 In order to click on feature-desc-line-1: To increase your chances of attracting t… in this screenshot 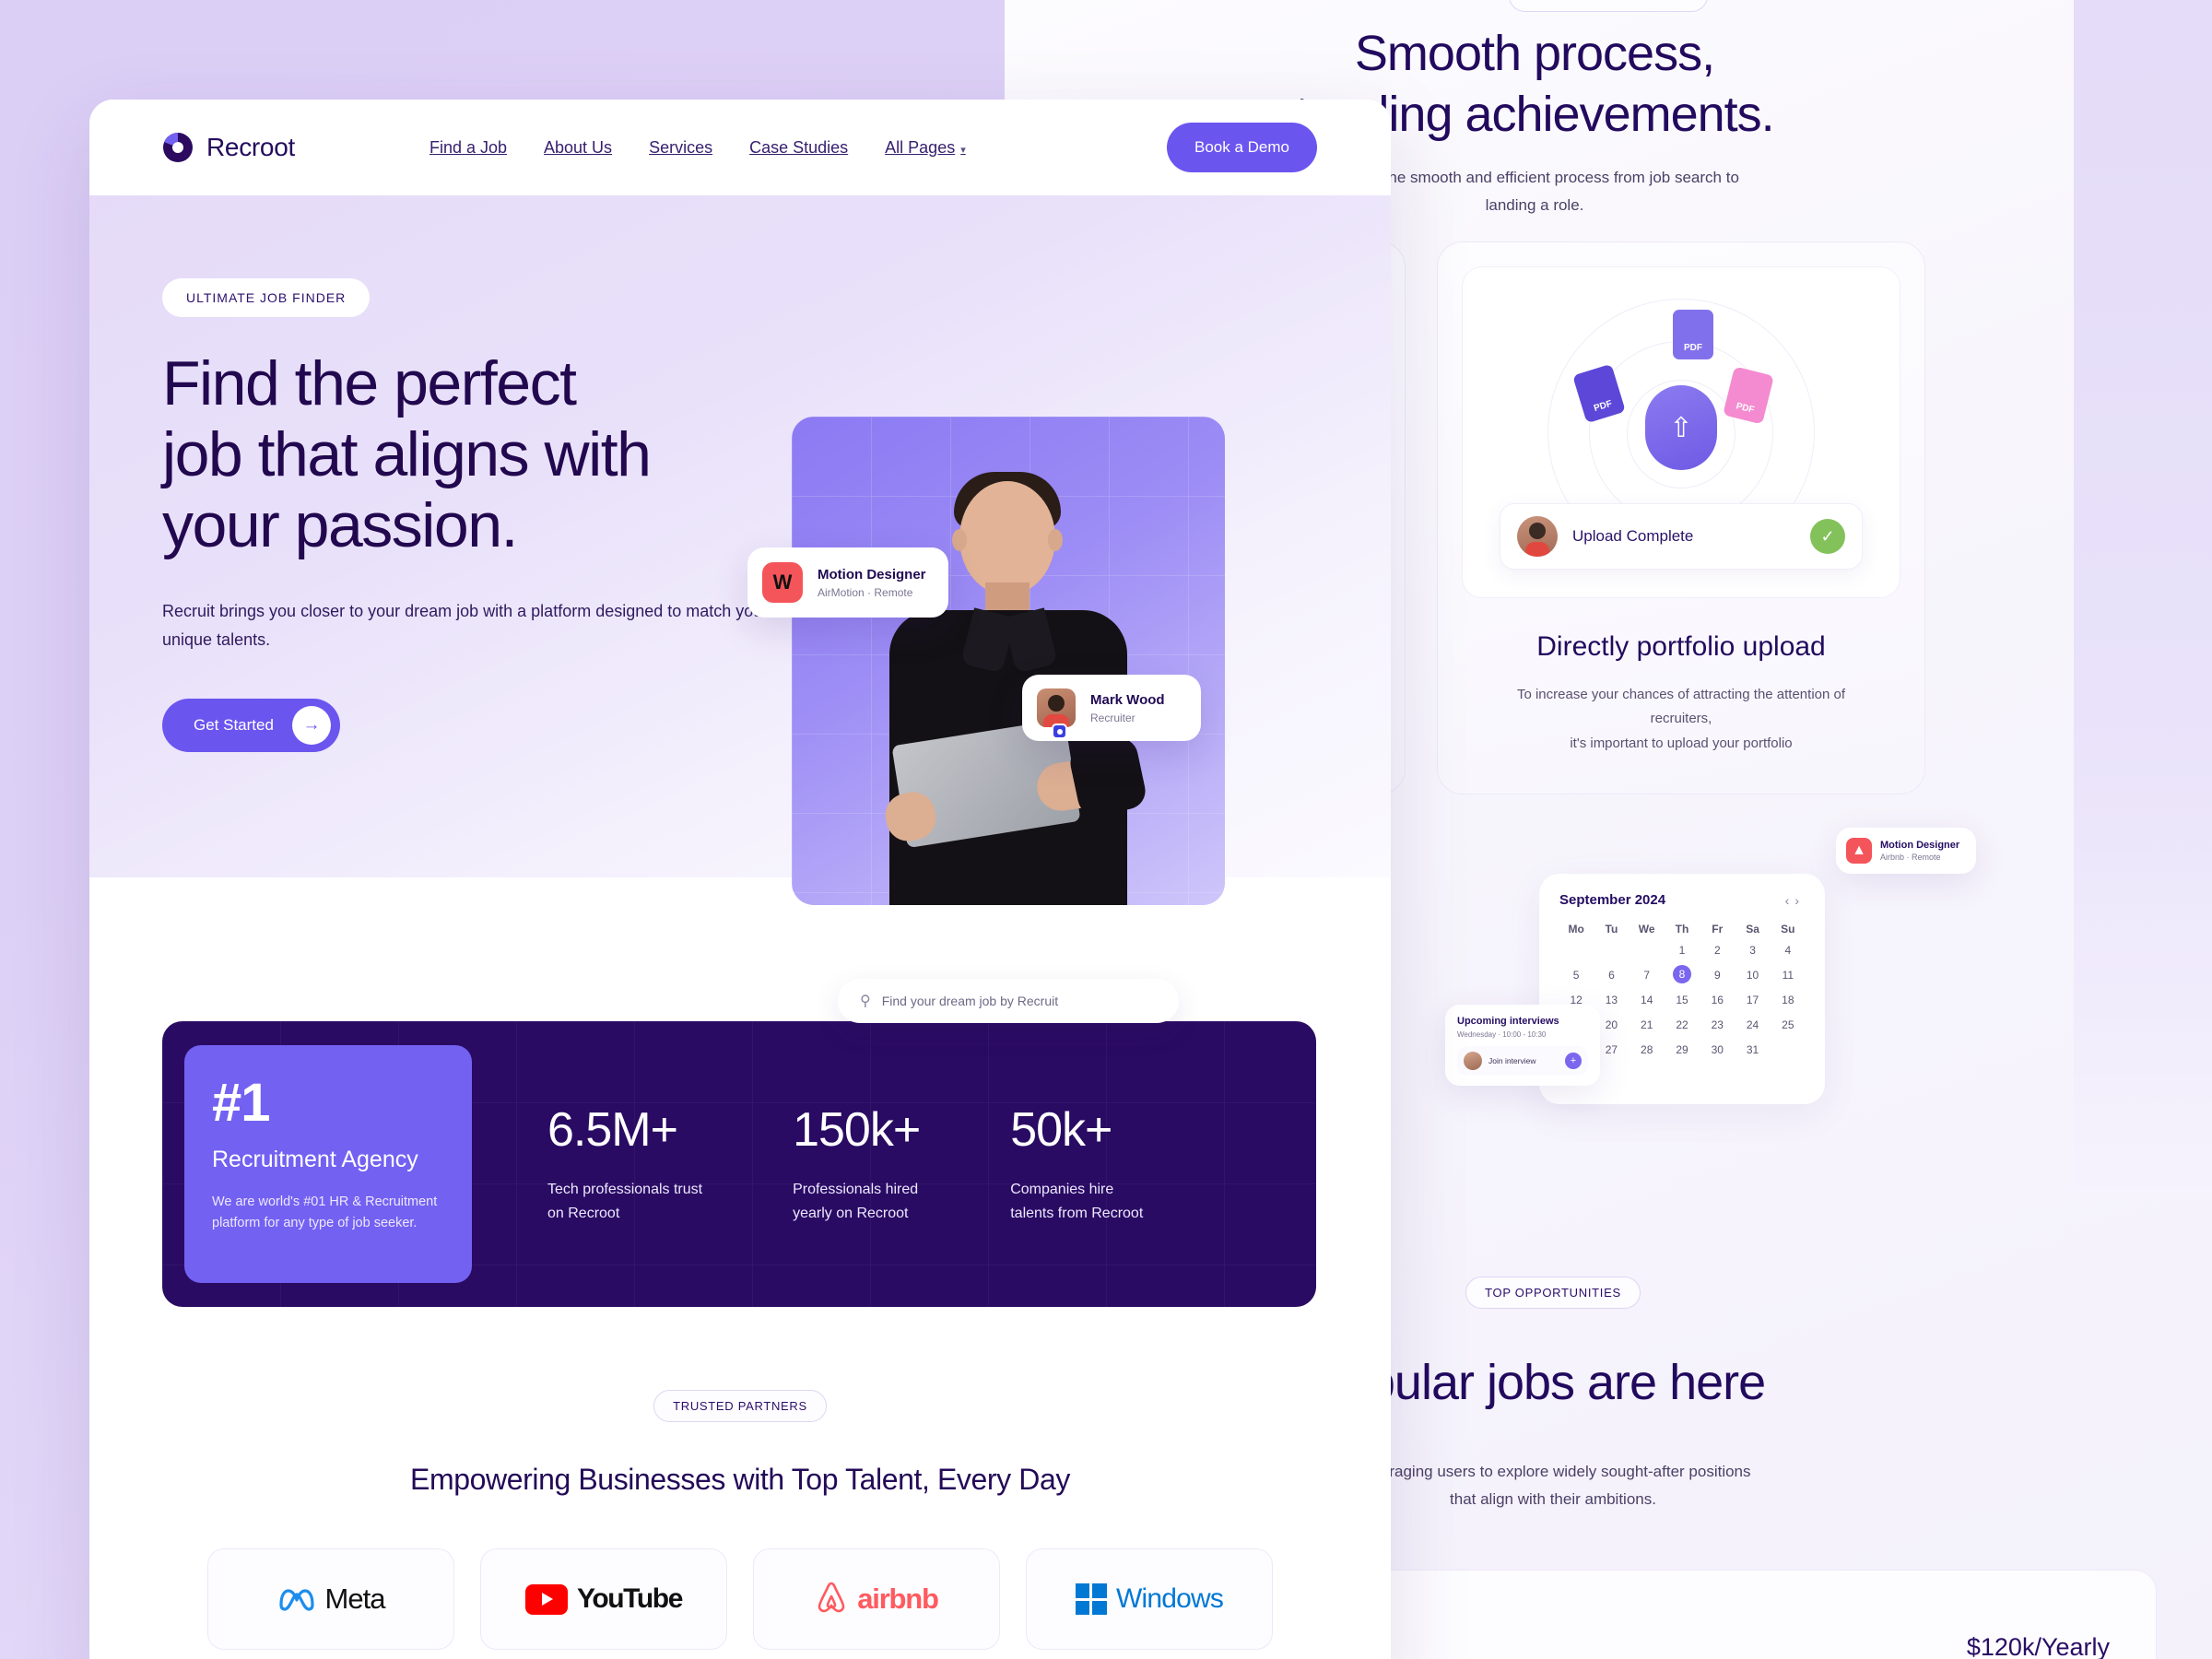, I will do `click(1681, 707)`.